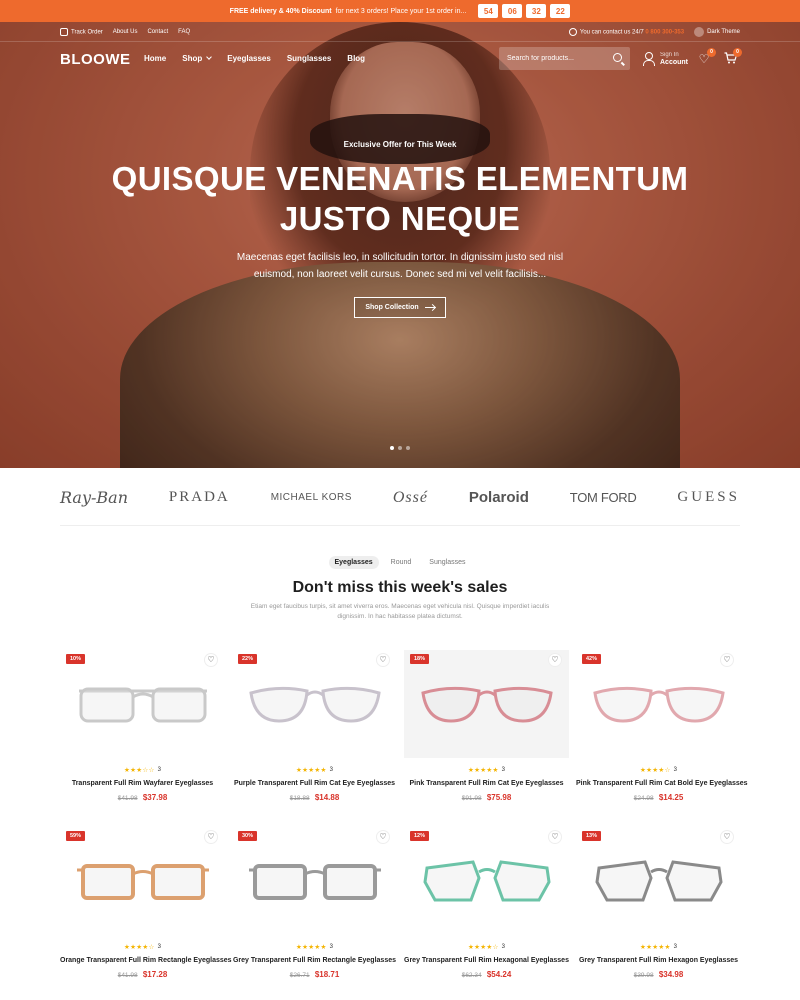  I want to click on product-rating: ★★★★☆ 3, so click(658, 770).